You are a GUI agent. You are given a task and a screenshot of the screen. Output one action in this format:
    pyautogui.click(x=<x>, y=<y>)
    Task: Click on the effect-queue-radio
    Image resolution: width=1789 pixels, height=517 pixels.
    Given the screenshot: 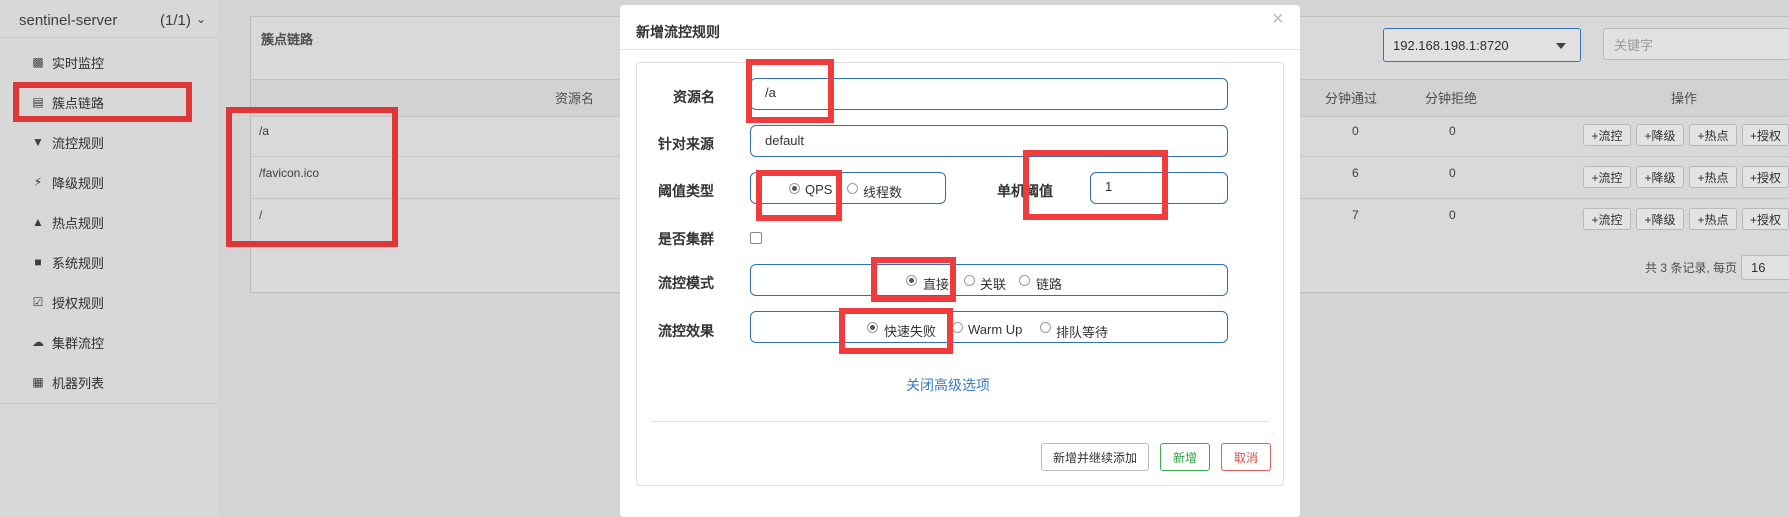 What is the action you would take?
    pyautogui.click(x=1045, y=327)
    